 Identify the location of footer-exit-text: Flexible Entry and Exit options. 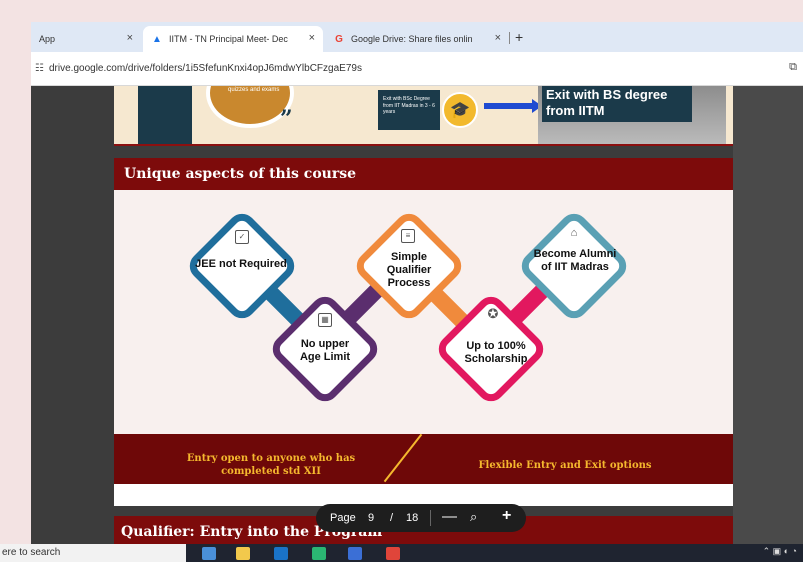
(565, 465).